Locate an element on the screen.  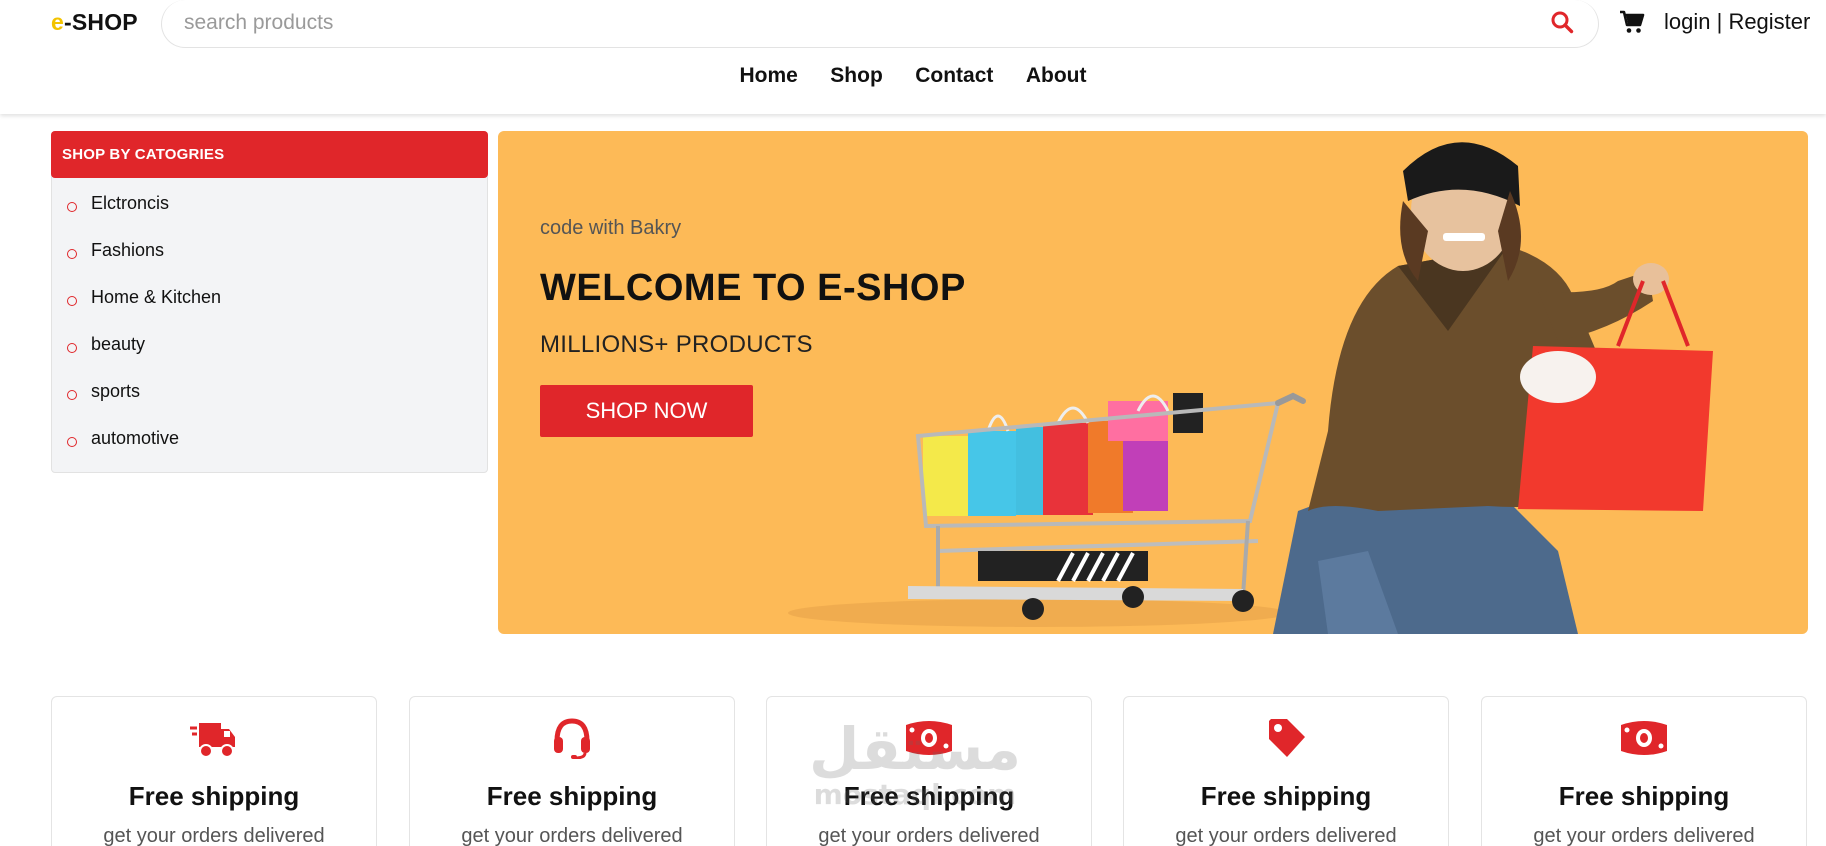
cart-icon is located at coordinates (1632, 22).